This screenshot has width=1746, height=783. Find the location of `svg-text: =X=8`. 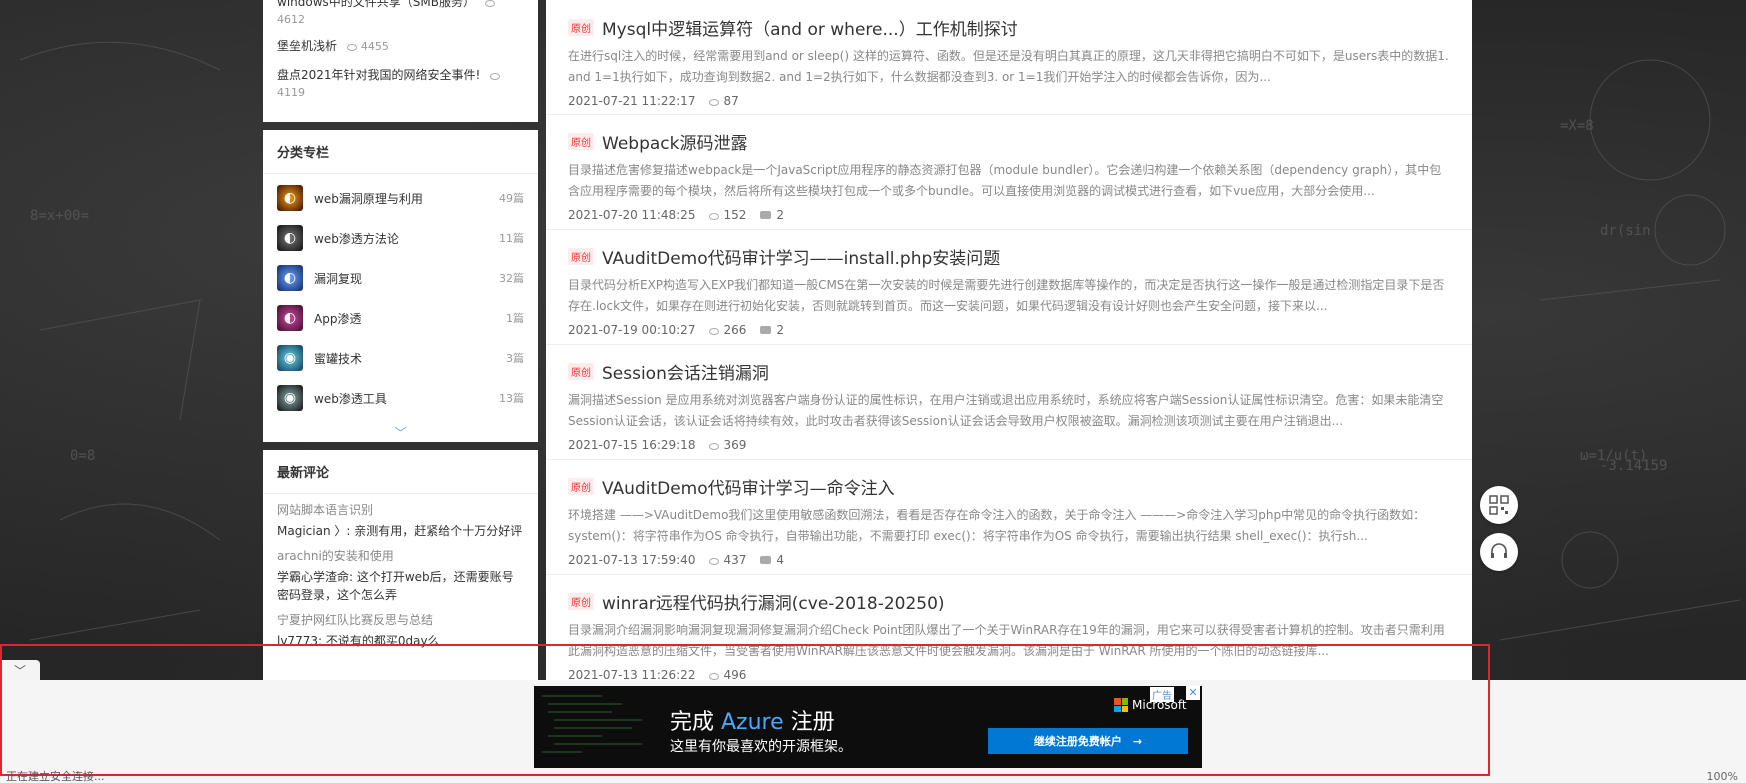

svg-text: =X=8 is located at coordinates (1577, 126).